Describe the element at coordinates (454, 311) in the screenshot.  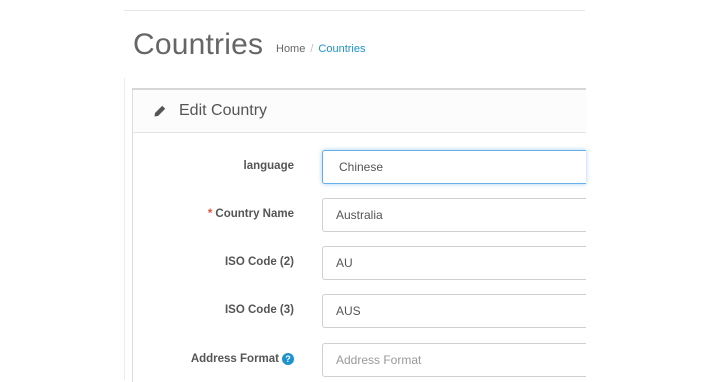
I see `iso-code-3-input` at that location.